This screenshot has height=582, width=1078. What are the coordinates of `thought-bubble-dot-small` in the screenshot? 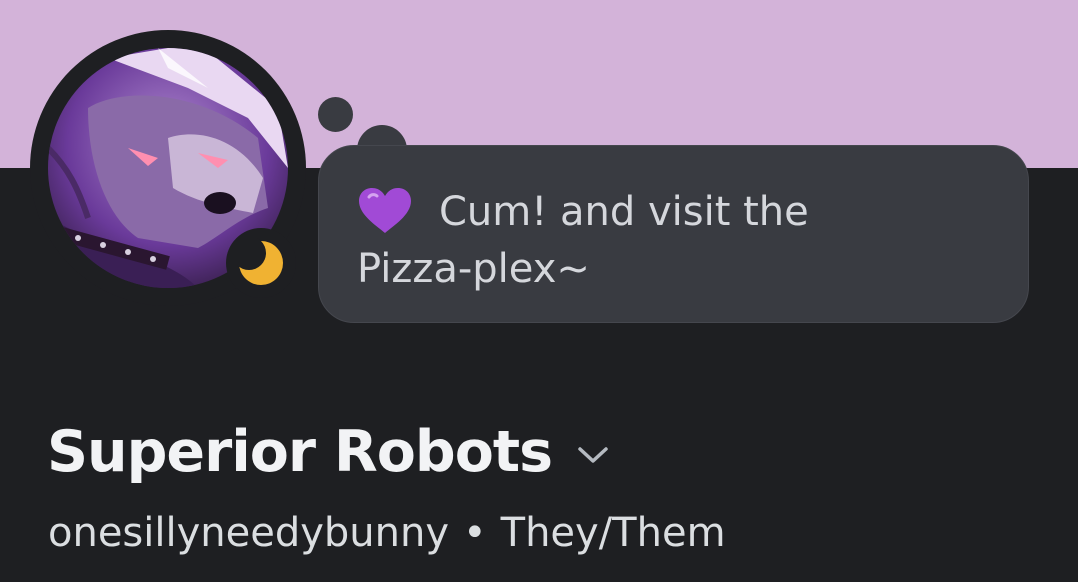 It's located at (335, 114).